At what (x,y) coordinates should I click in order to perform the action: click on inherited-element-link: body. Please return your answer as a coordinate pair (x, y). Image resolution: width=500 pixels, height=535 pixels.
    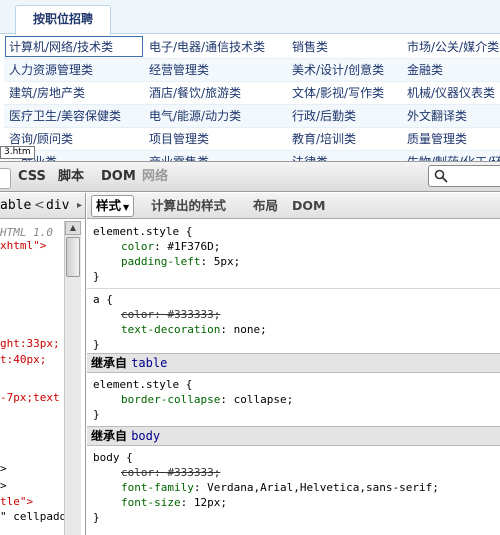
    Looking at the image, I should click on (145, 436).